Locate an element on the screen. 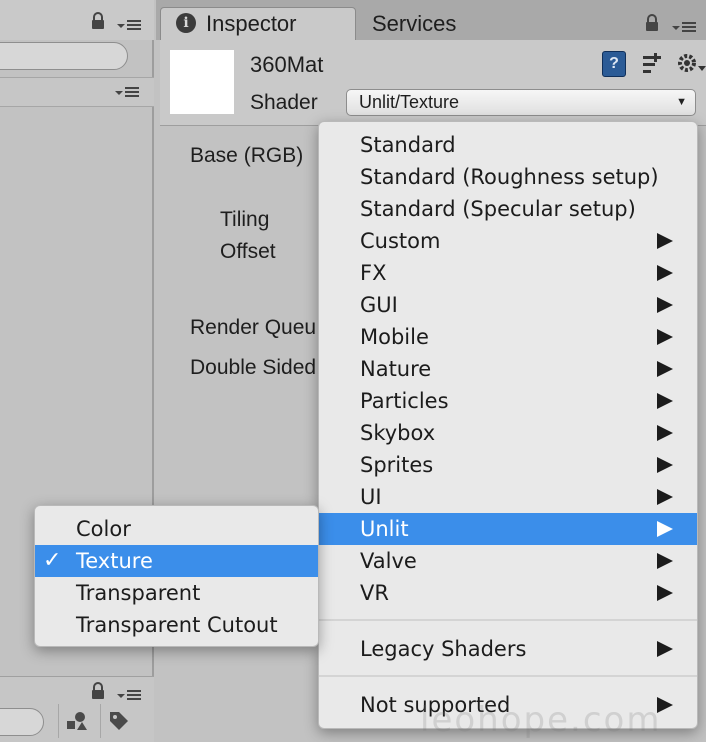 This screenshot has height=742, width=706. menu-item-standard: Standard is located at coordinates (508, 145).